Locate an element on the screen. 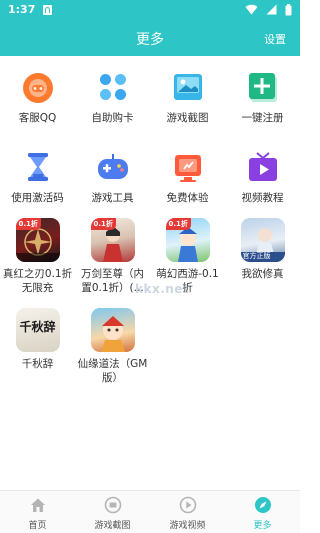 This screenshot has height=533, width=320. notification-icon is located at coordinates (47, 10).